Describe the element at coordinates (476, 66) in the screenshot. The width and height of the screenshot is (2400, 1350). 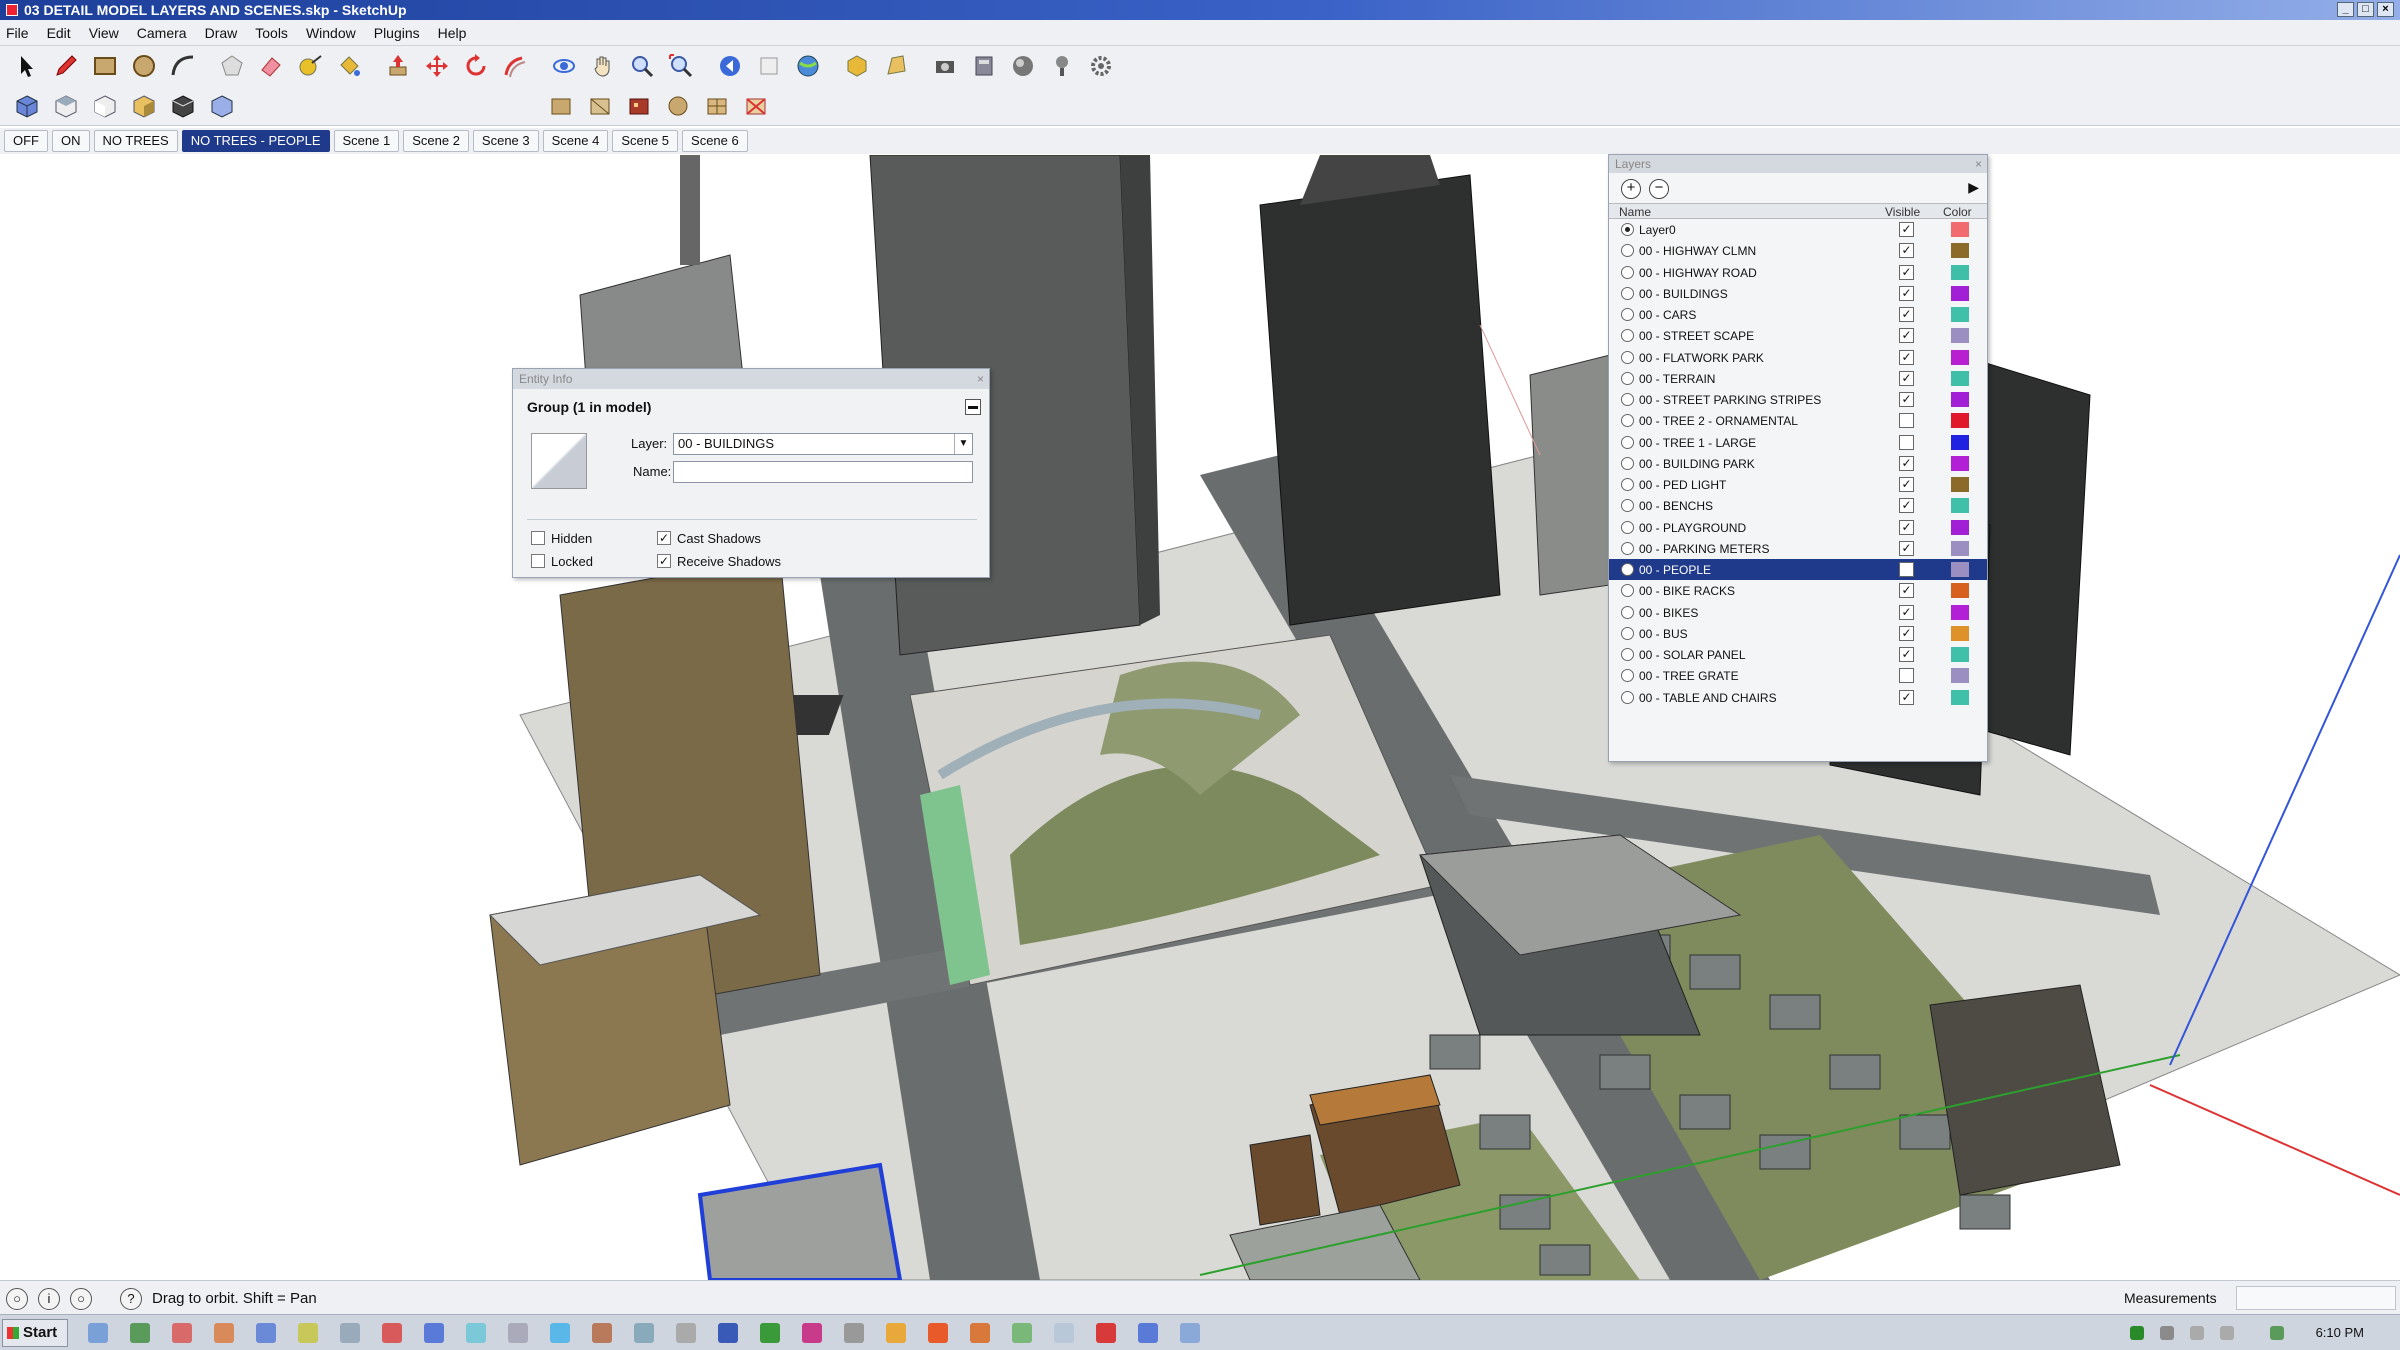
I see `rotate-icon` at that location.